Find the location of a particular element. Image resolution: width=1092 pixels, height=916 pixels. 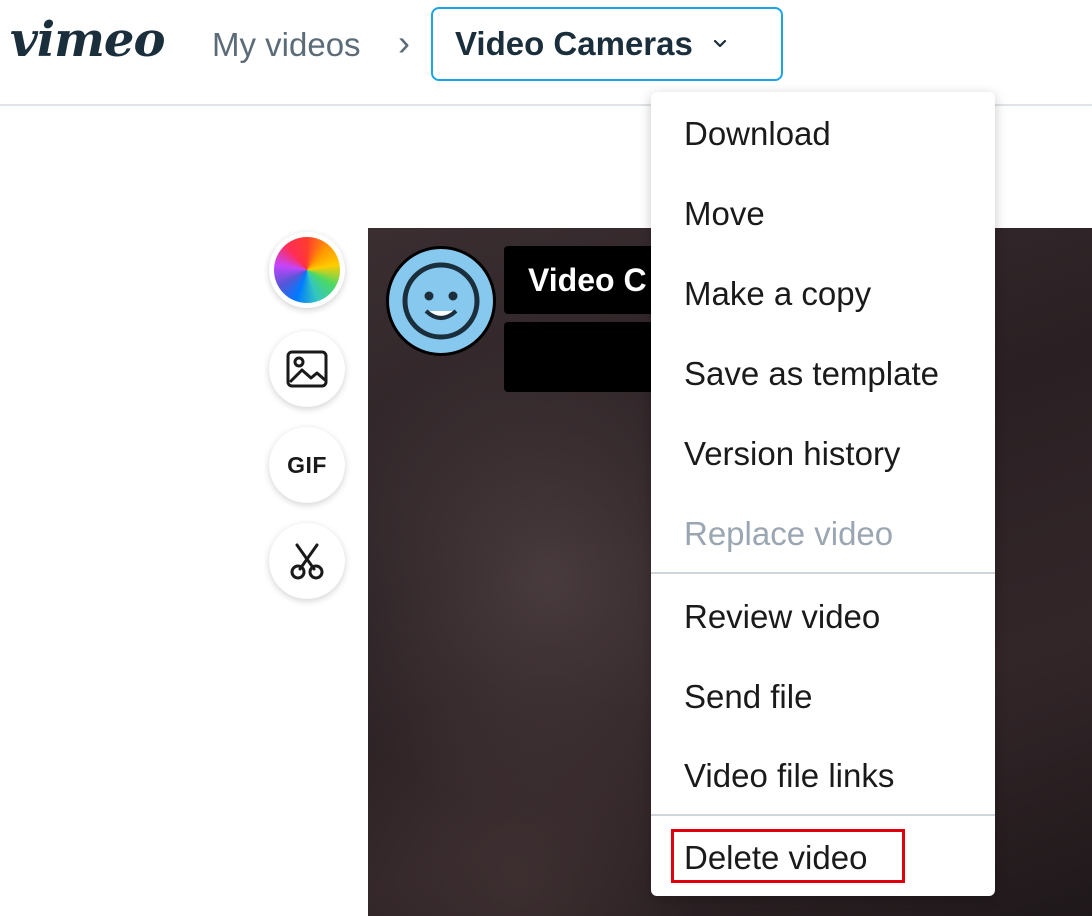

menu-item-send-file: Send file is located at coordinates (748, 697).